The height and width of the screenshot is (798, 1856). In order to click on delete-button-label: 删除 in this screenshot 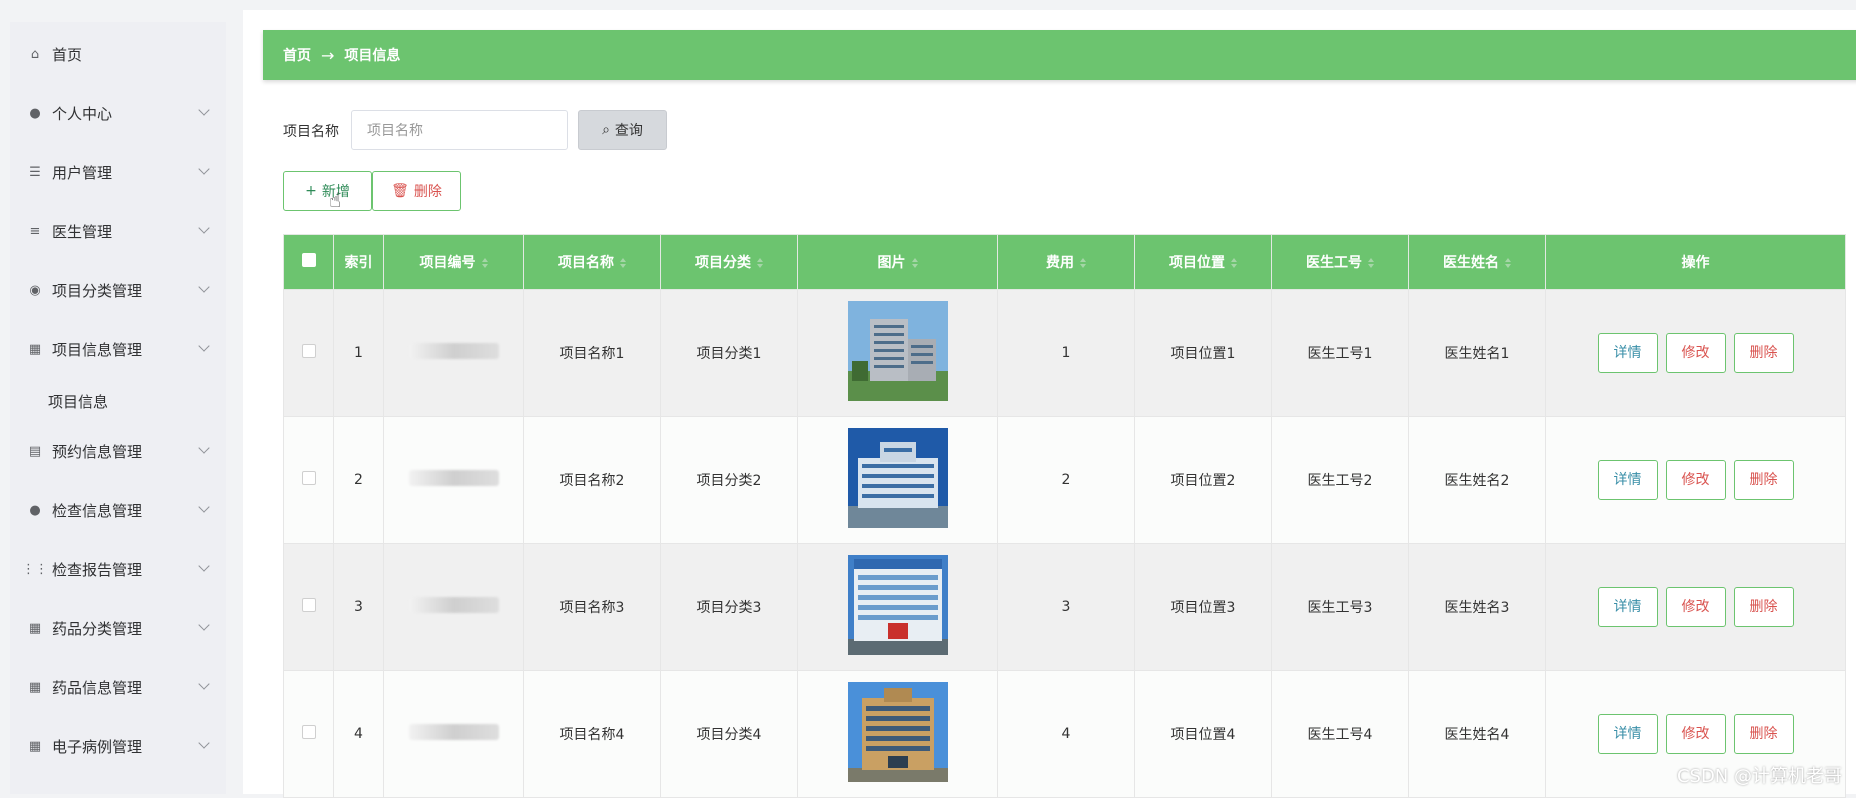, I will do `click(428, 191)`.